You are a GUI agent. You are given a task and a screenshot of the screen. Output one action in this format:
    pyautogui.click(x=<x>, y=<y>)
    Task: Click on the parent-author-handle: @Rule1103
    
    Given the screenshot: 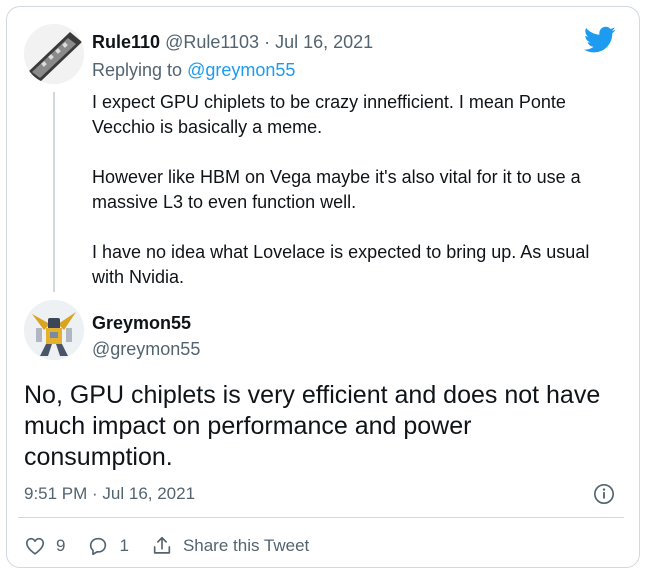 What is the action you would take?
    pyautogui.click(x=212, y=42)
    